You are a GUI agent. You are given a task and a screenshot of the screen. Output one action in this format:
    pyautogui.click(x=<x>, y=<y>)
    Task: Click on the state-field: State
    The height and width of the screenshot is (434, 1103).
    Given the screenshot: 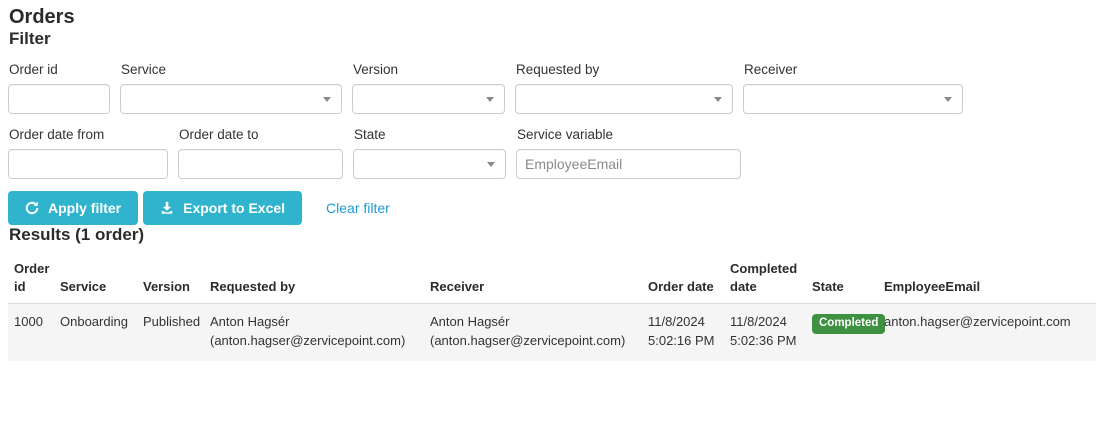 What is the action you would take?
    pyautogui.click(x=429, y=153)
    